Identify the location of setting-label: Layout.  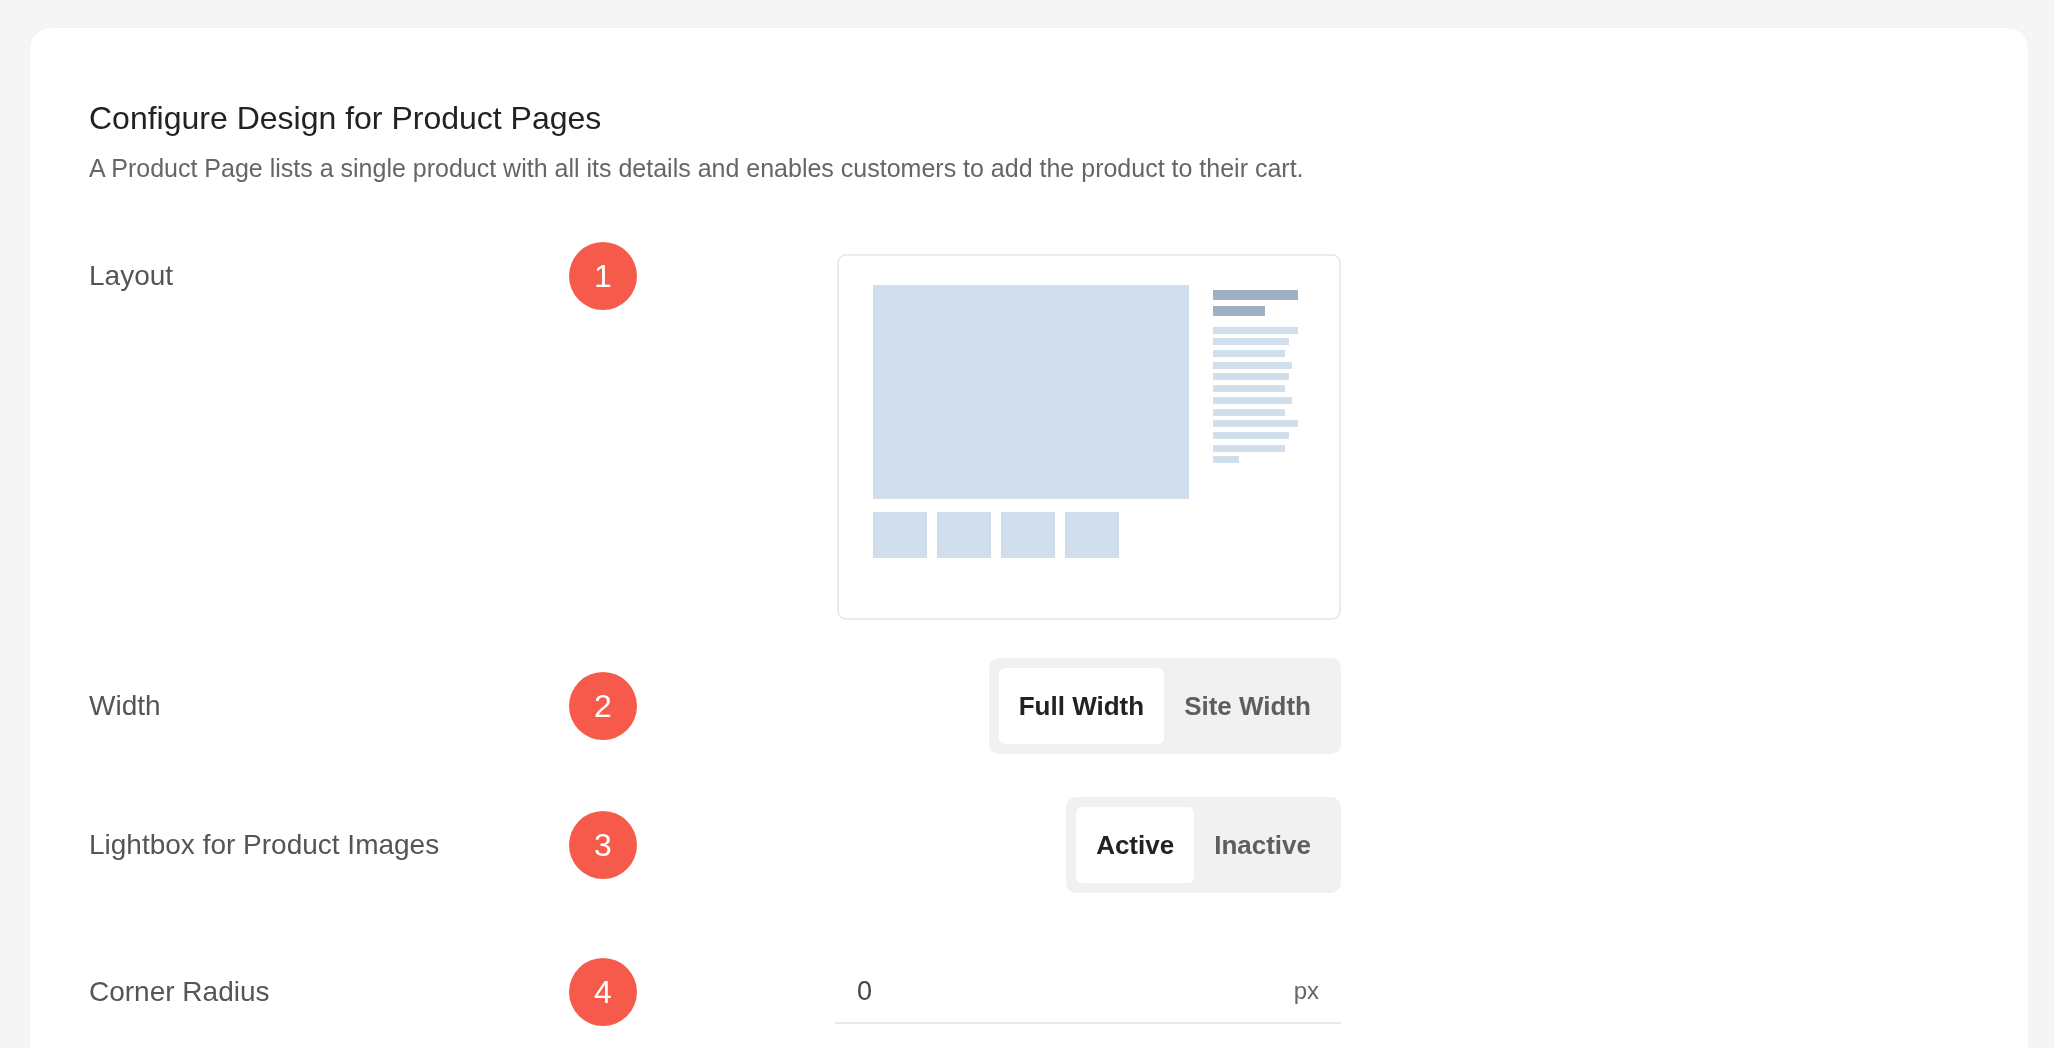
(132, 276).